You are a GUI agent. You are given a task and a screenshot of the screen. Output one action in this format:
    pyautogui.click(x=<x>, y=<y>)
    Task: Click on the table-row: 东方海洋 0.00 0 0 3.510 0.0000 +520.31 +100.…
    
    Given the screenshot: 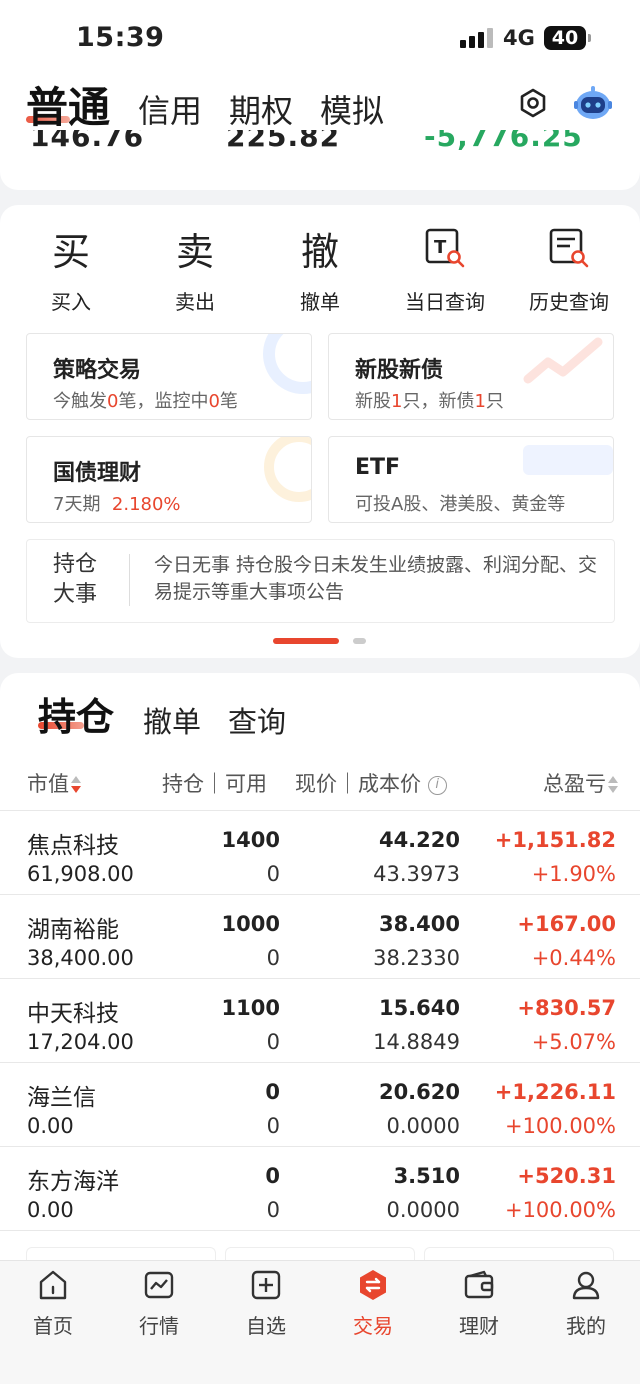 What is the action you would take?
    pyautogui.click(x=320, y=1190)
    